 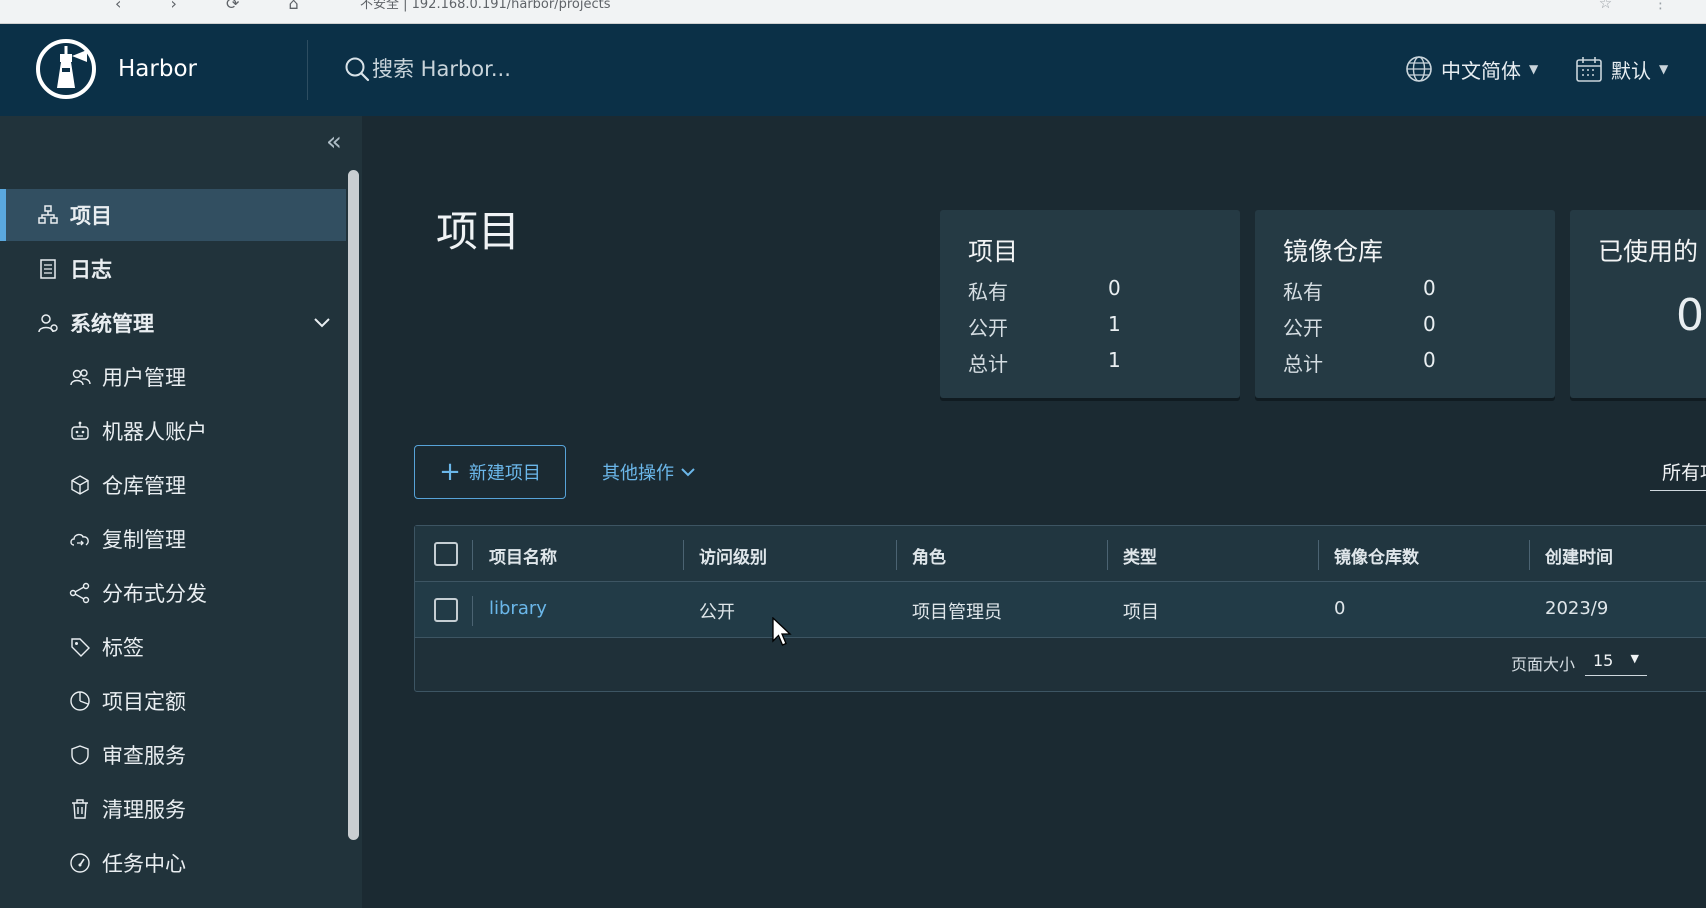 What do you see at coordinates (112, 324) in the screenshot?
I see `sidebar-item-label: 系统管理` at bounding box center [112, 324].